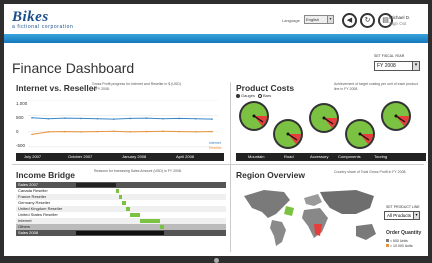 This screenshot has height=263, width=432. I want to click on fiscal-year-select: FY 2008 ▾, so click(397, 66).